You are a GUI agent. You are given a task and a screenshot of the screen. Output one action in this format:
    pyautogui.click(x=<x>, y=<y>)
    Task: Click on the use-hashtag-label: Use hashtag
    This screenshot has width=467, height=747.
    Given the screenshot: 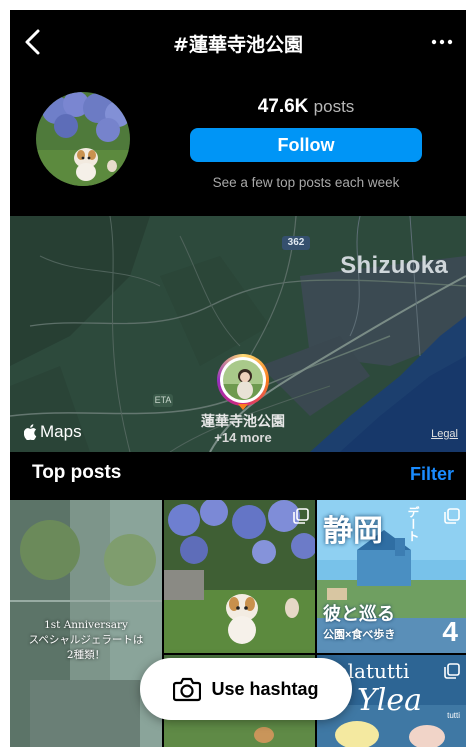 What is the action you would take?
    pyautogui.click(x=265, y=688)
    